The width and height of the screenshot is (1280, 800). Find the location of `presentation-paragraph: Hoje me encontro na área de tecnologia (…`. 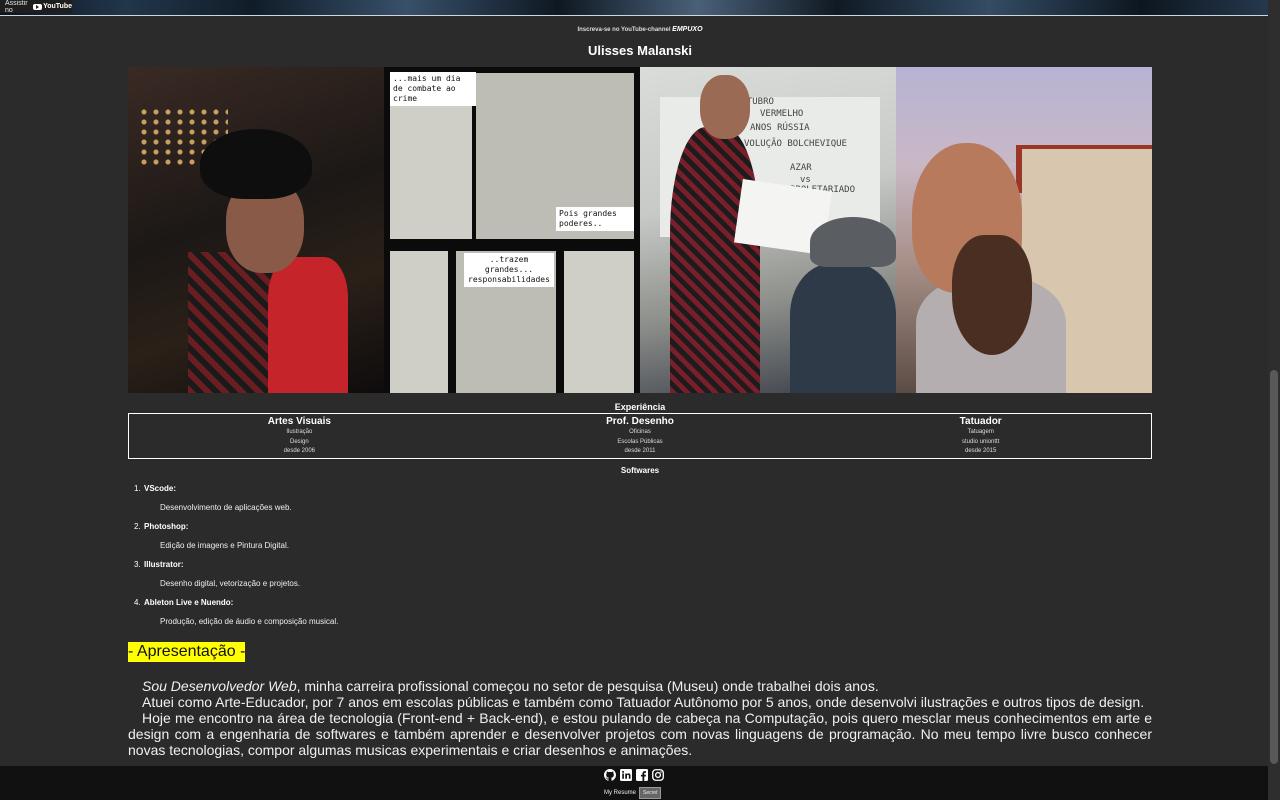

presentation-paragraph: Hoje me encontro na área de tecnologia (… is located at coordinates (640, 734).